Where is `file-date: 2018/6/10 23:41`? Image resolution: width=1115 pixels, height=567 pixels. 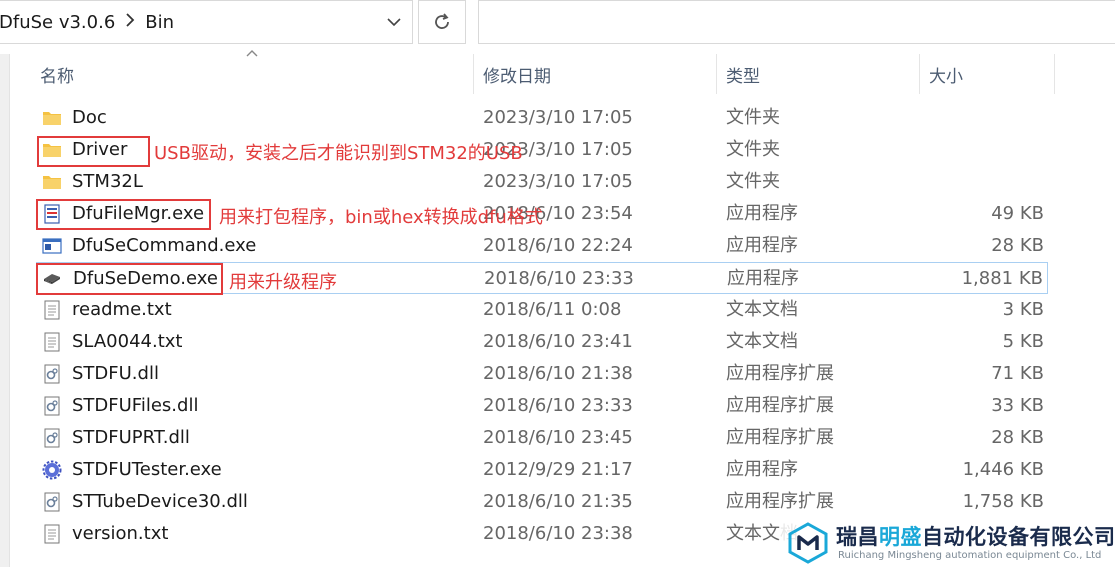 file-date: 2018/6/10 23:41 is located at coordinates (558, 341).